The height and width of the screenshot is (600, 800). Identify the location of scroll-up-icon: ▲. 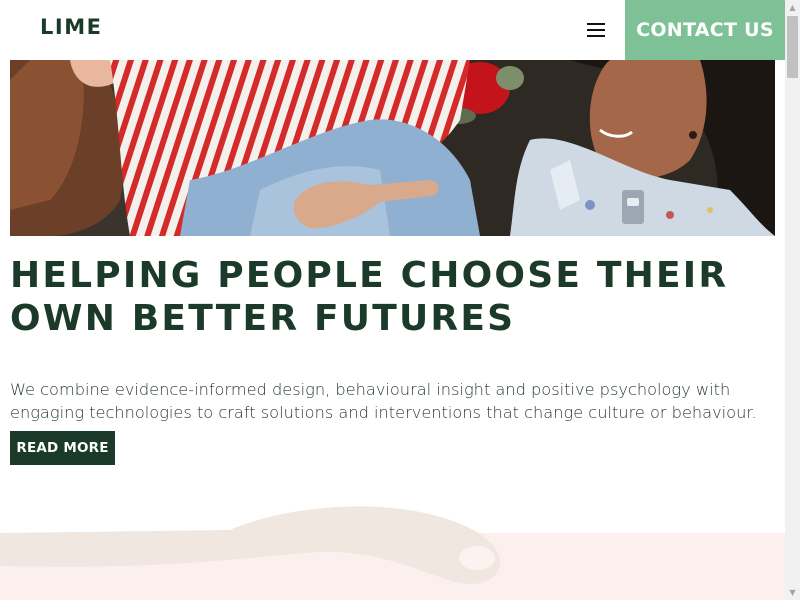
(792, 7).